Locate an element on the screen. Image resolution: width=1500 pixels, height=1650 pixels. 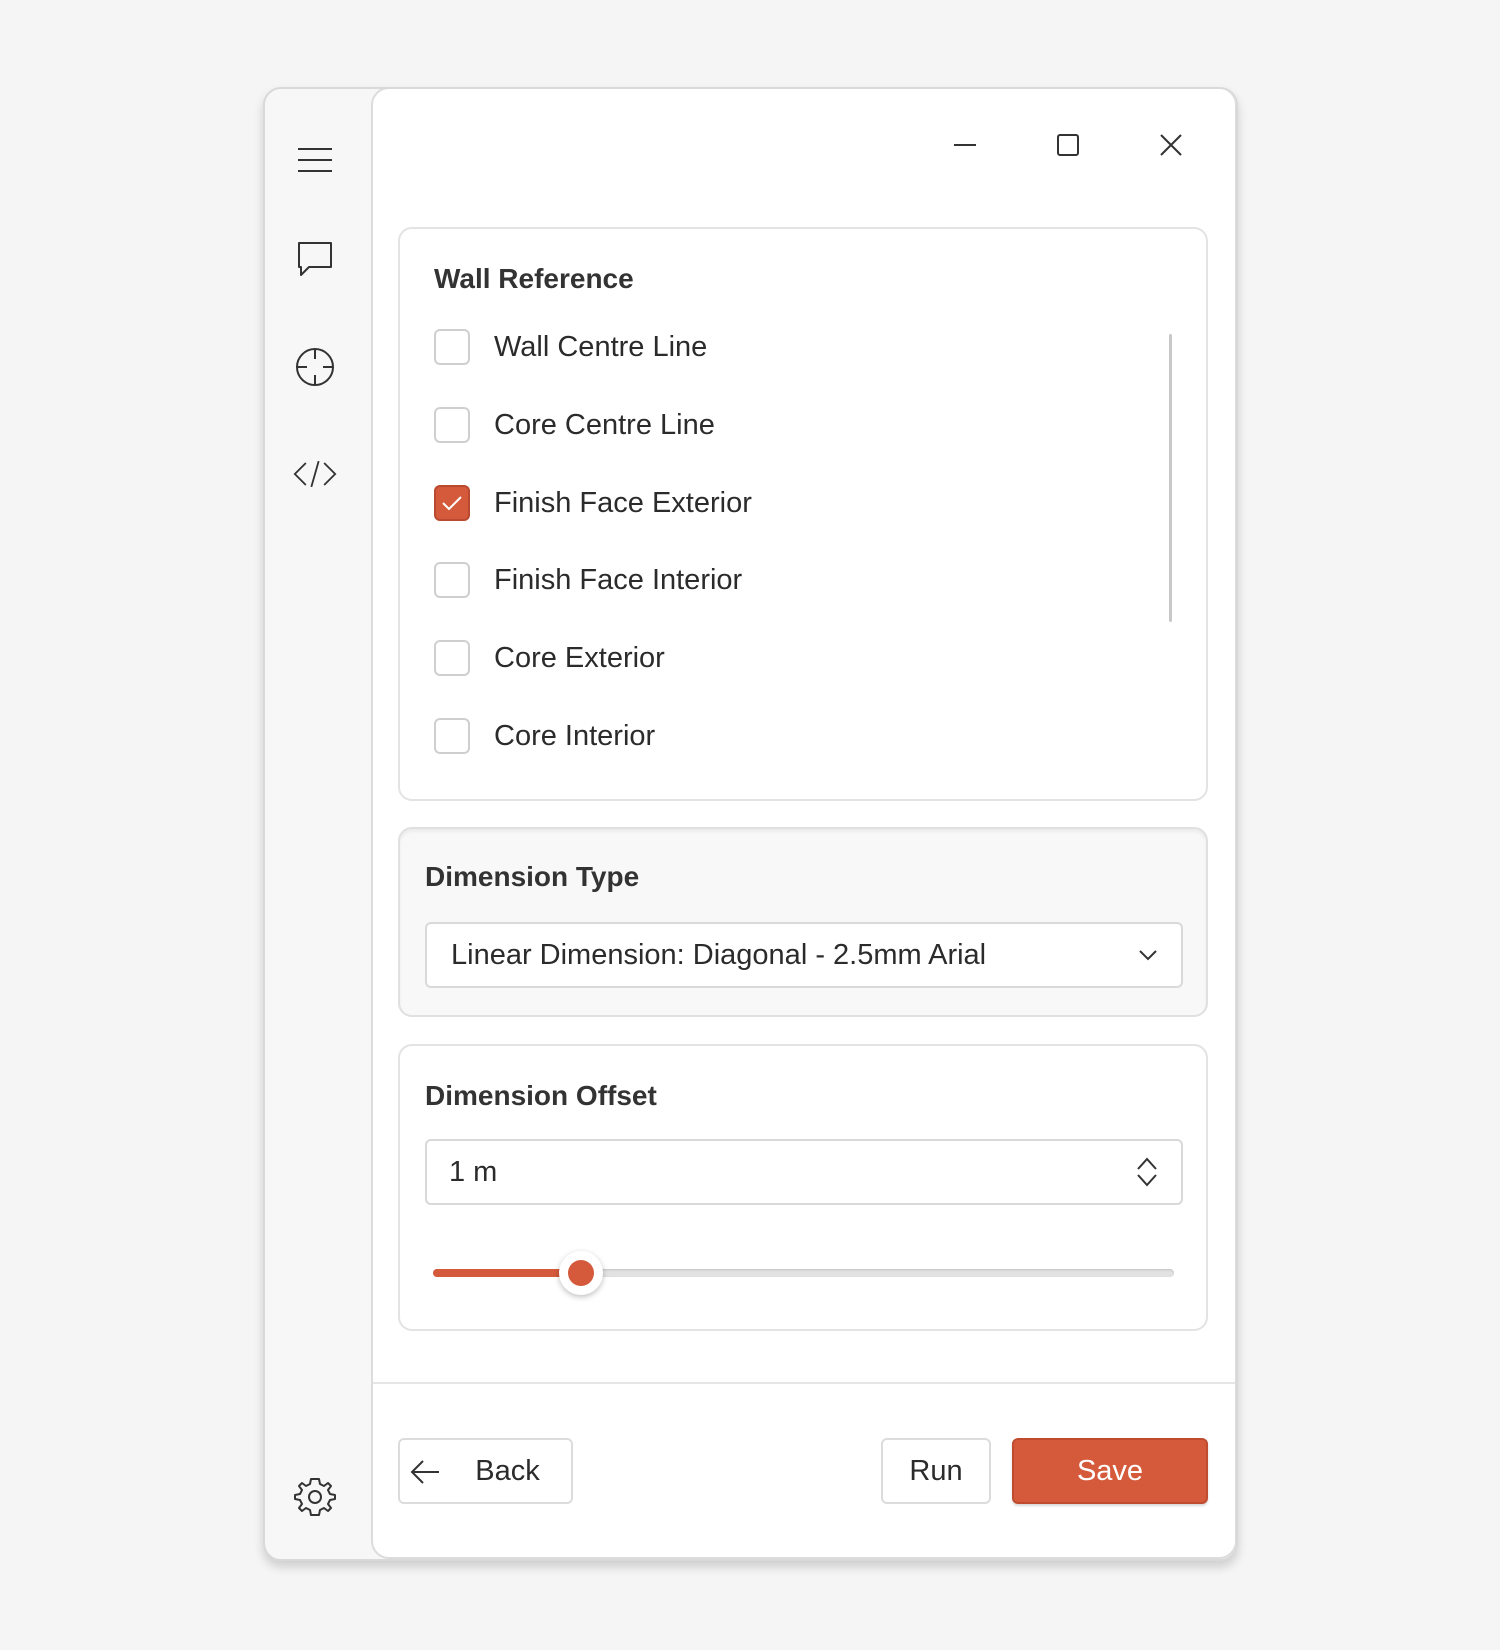
dimension-type-title: Dimension Type is located at coordinates (532, 876).